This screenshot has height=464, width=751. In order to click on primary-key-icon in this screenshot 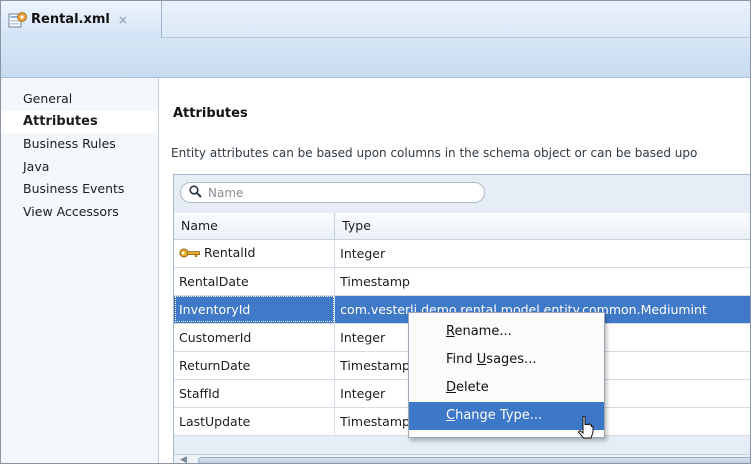, I will do `click(190, 253)`.